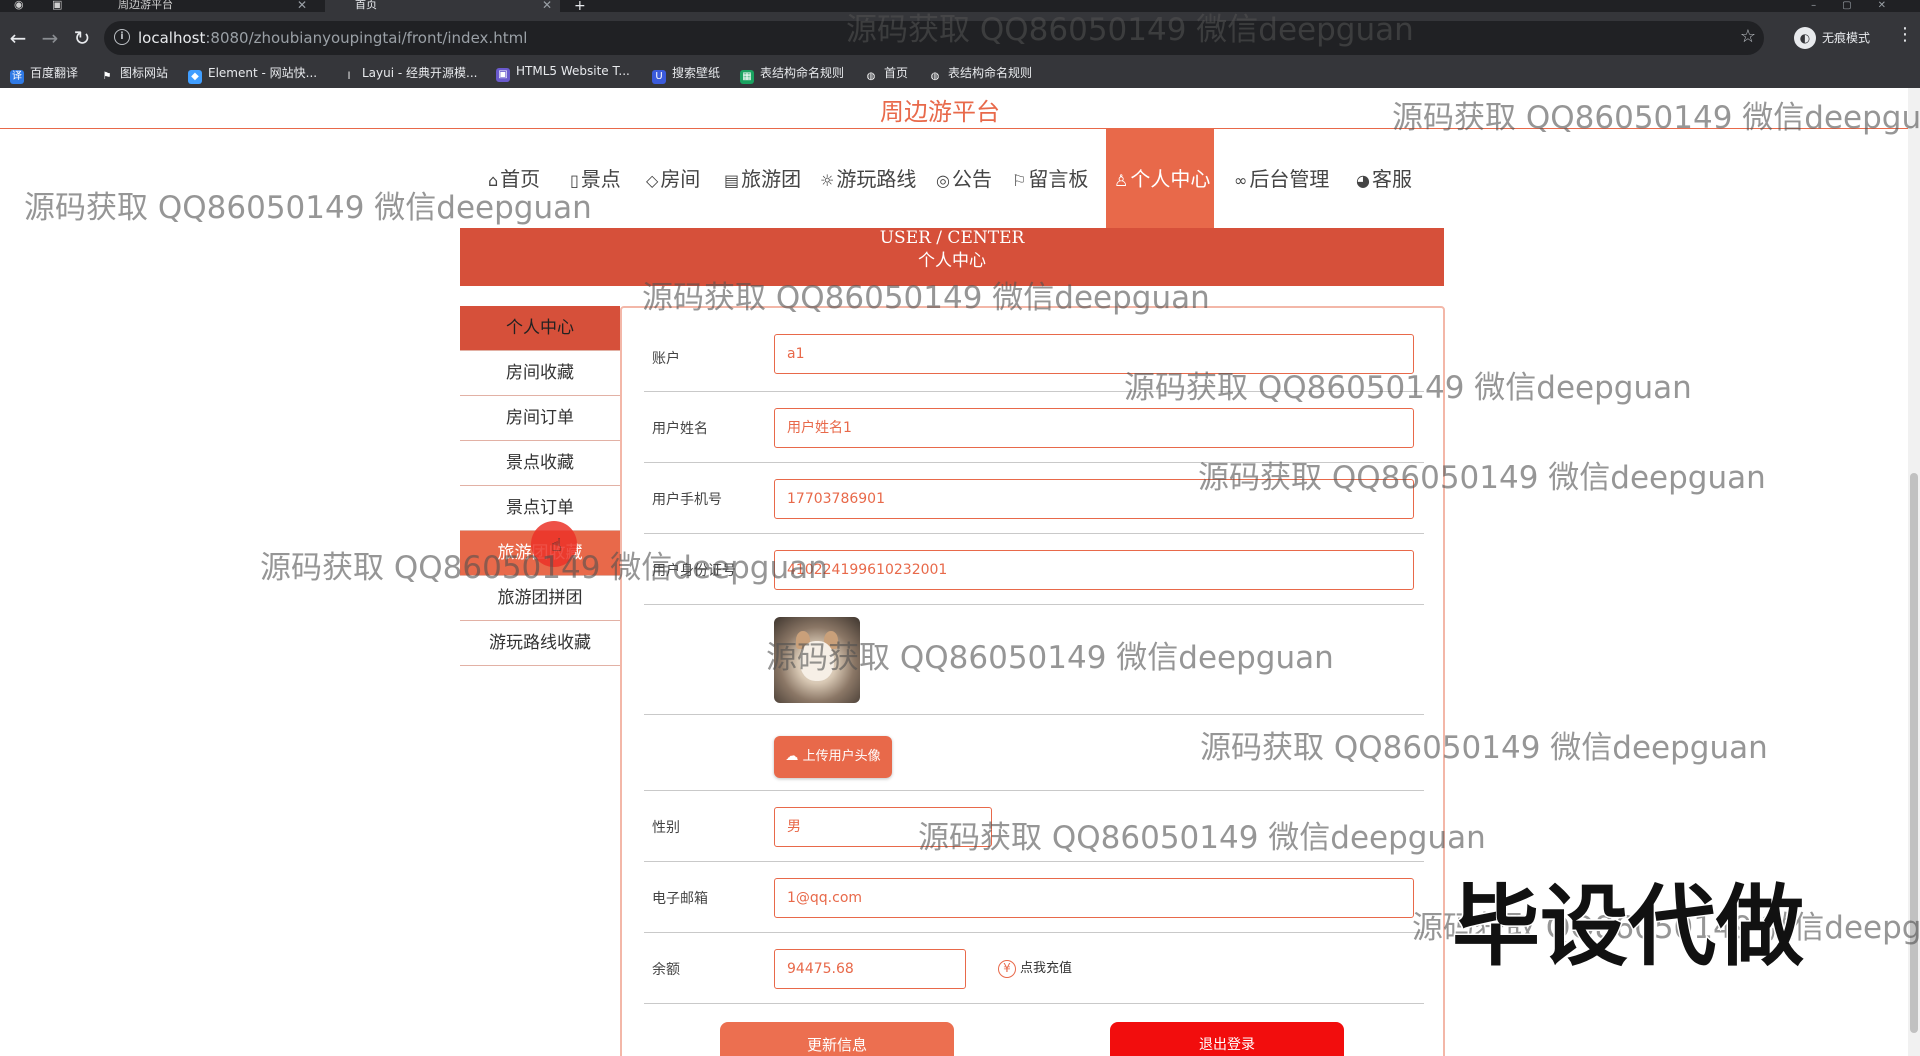 This screenshot has height=1056, width=1920. I want to click on yen-icon: ¥, so click(1007, 969).